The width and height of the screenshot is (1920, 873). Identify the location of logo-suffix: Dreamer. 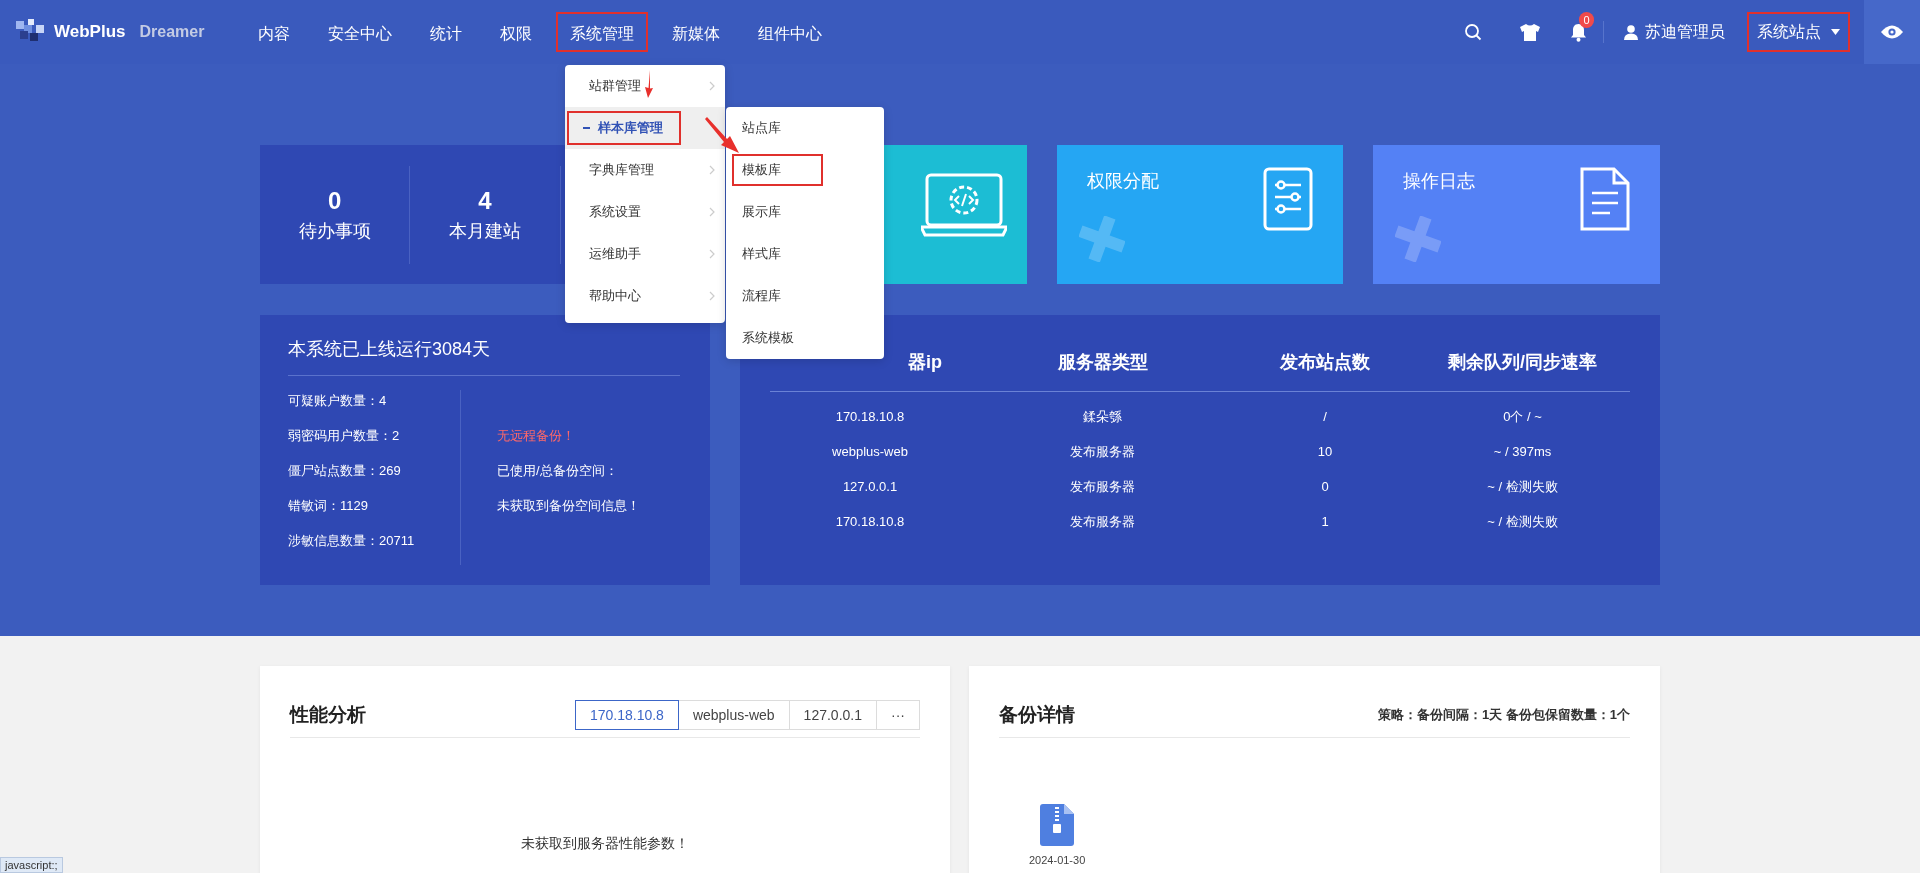
(172, 32).